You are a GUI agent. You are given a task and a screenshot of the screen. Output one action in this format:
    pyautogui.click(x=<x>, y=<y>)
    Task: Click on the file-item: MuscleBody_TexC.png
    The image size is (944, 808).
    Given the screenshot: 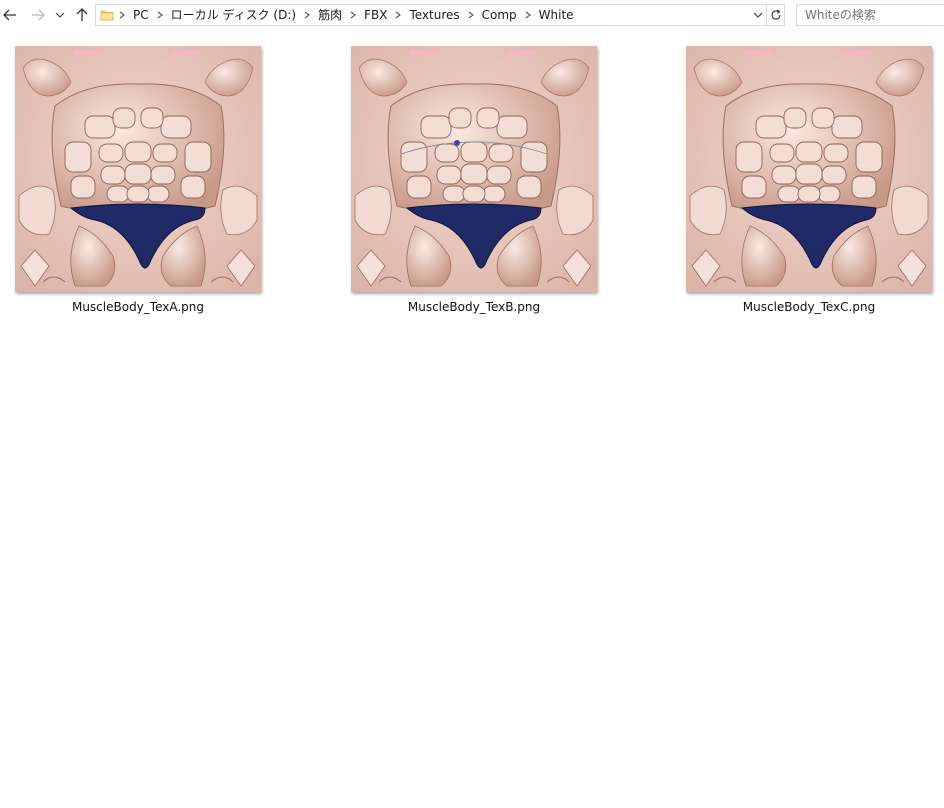 What is the action you would take?
    pyautogui.click(x=809, y=185)
    